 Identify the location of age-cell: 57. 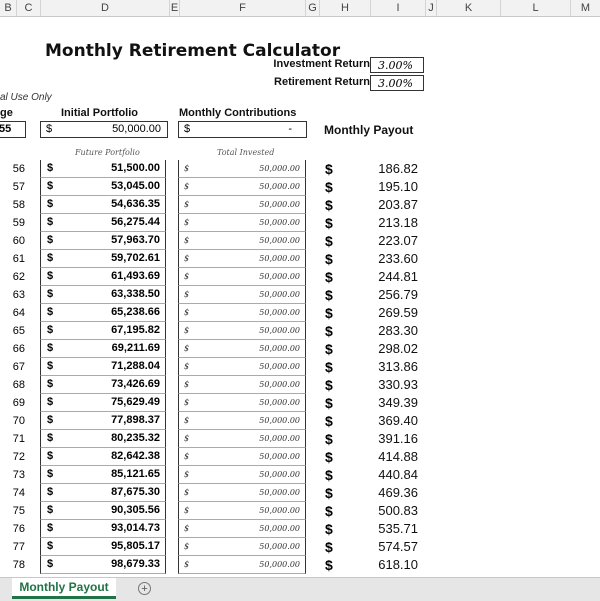
(12, 187).